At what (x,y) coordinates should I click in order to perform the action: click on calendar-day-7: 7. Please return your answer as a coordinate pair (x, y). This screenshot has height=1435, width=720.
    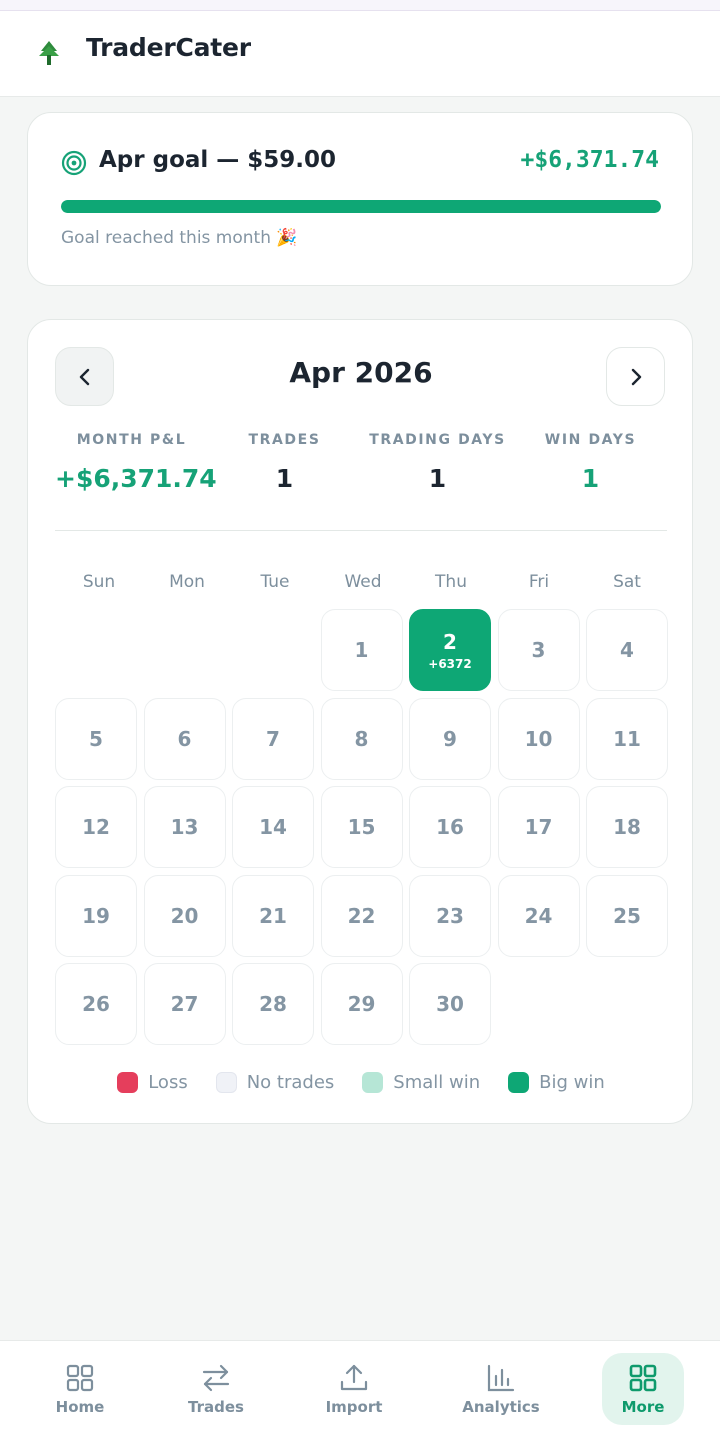
    Looking at the image, I should click on (273, 738).